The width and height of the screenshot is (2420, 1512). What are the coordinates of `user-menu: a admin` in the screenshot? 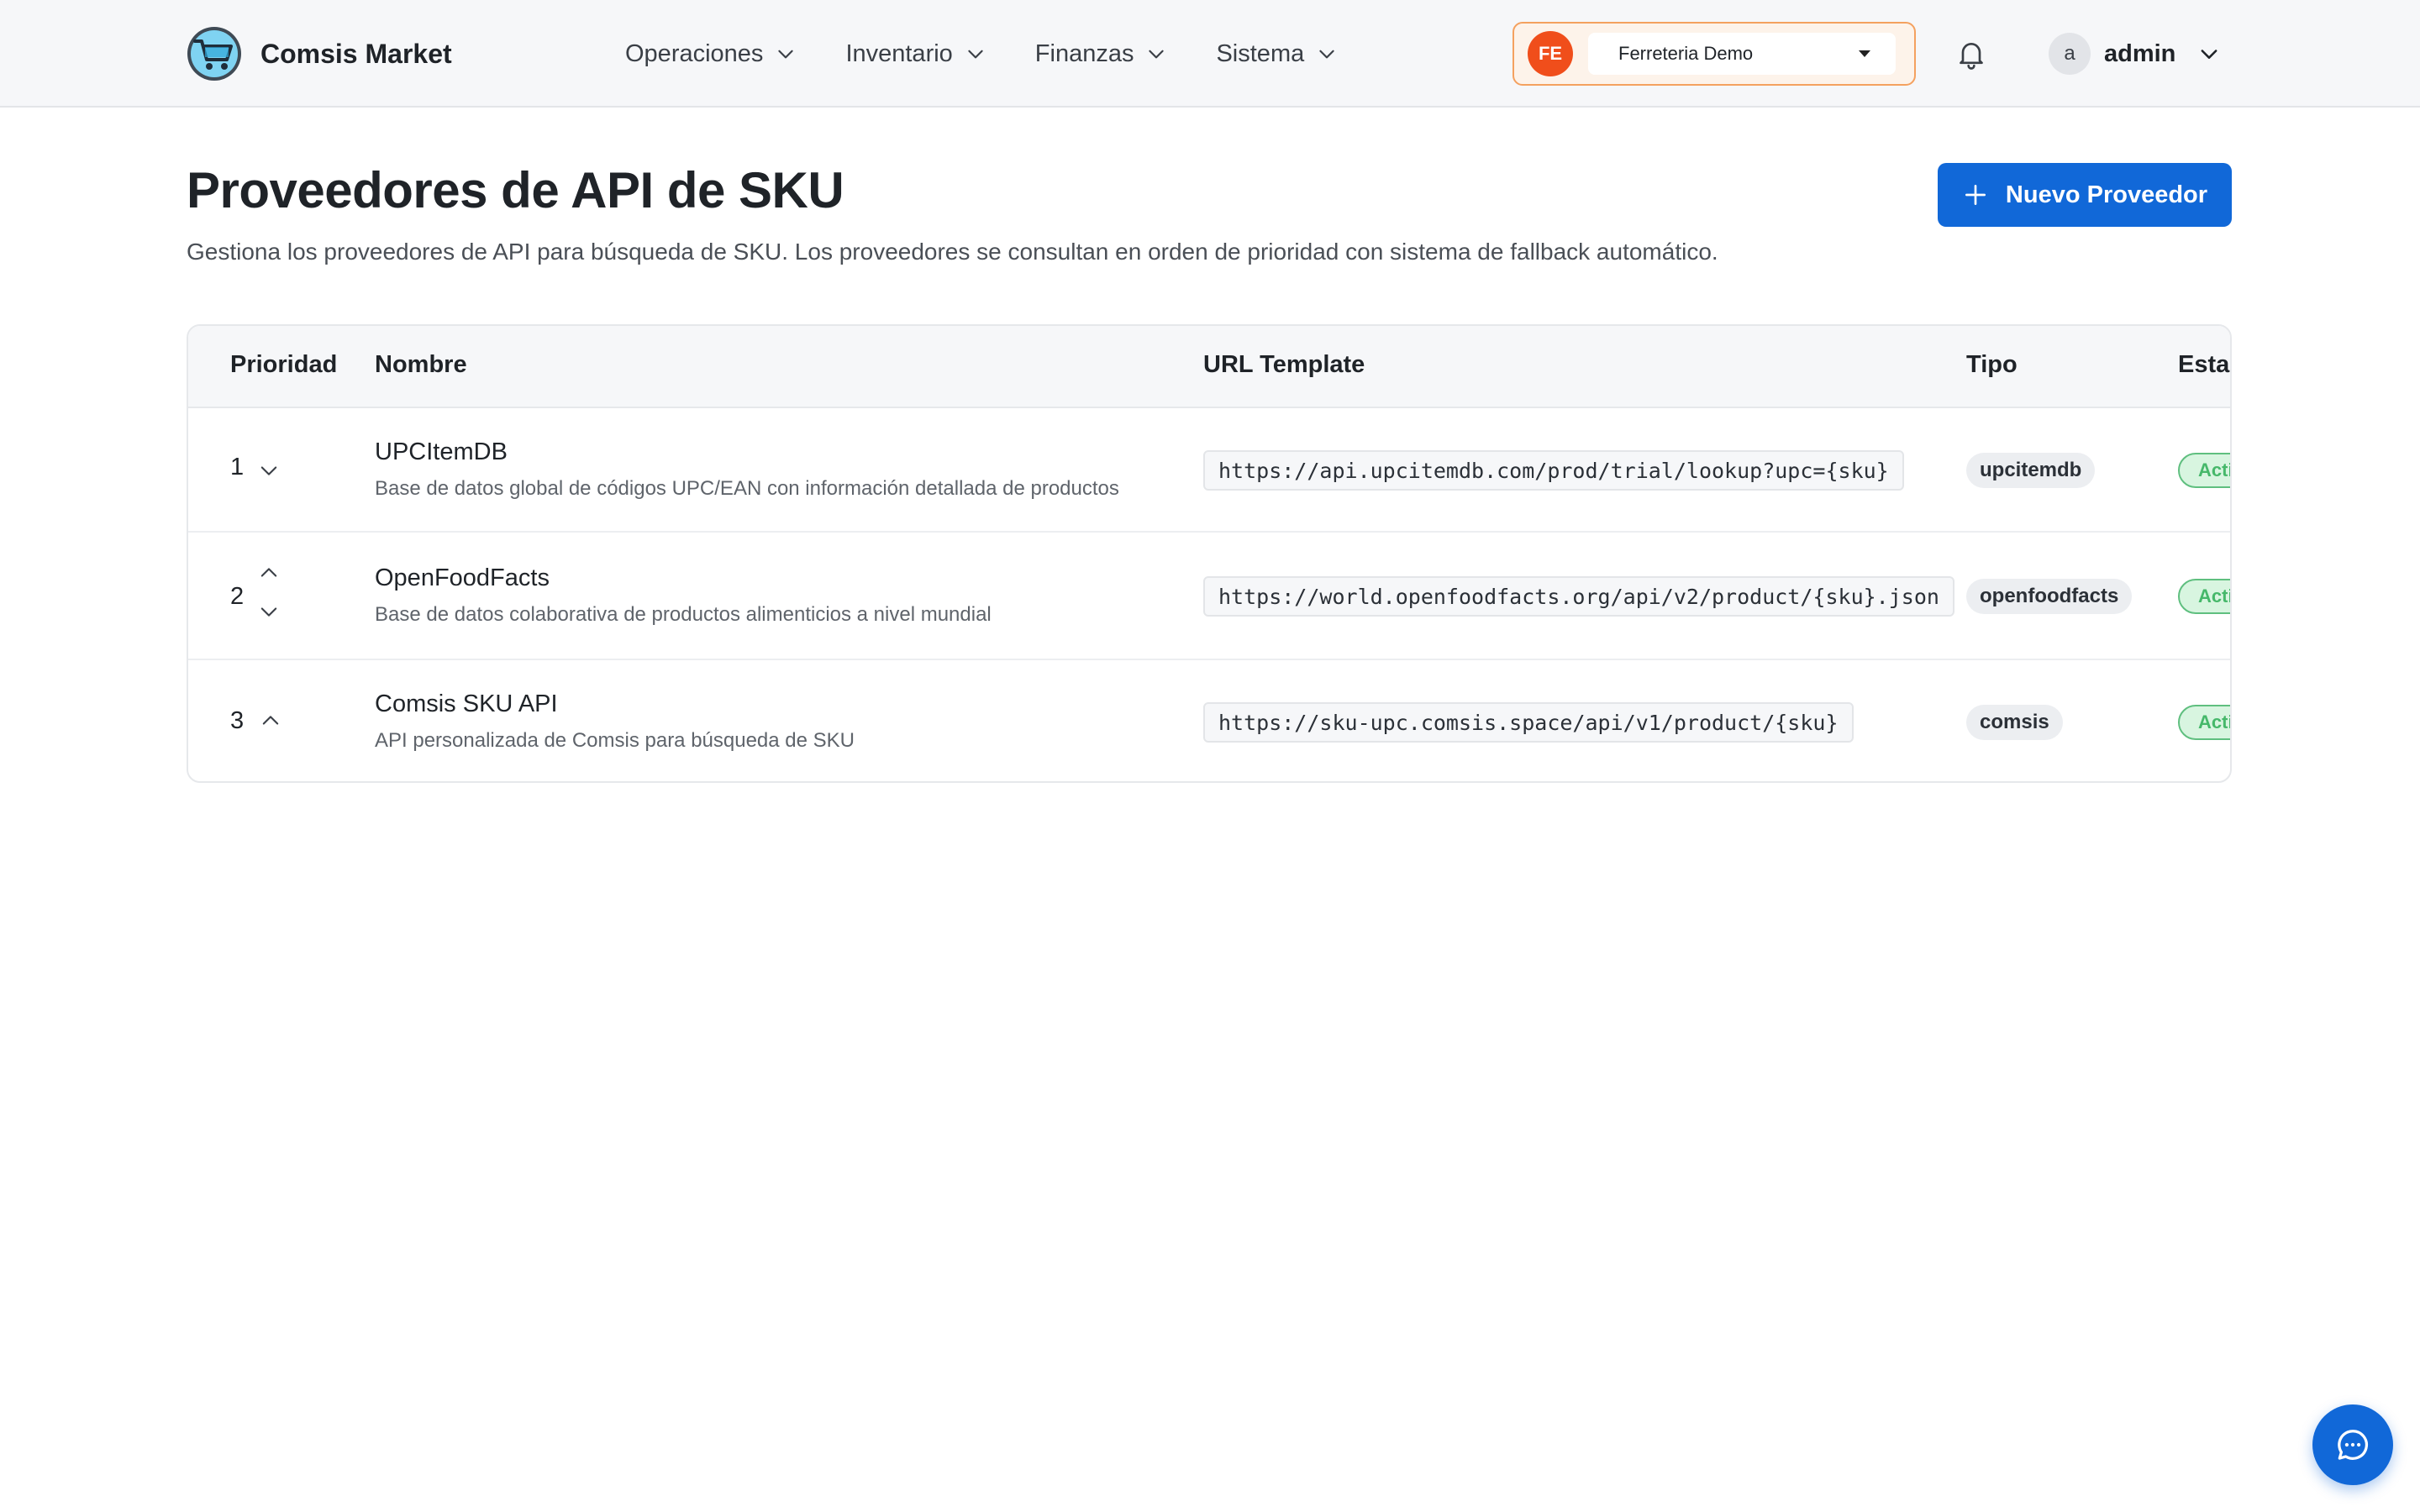 It's located at (2135, 54).